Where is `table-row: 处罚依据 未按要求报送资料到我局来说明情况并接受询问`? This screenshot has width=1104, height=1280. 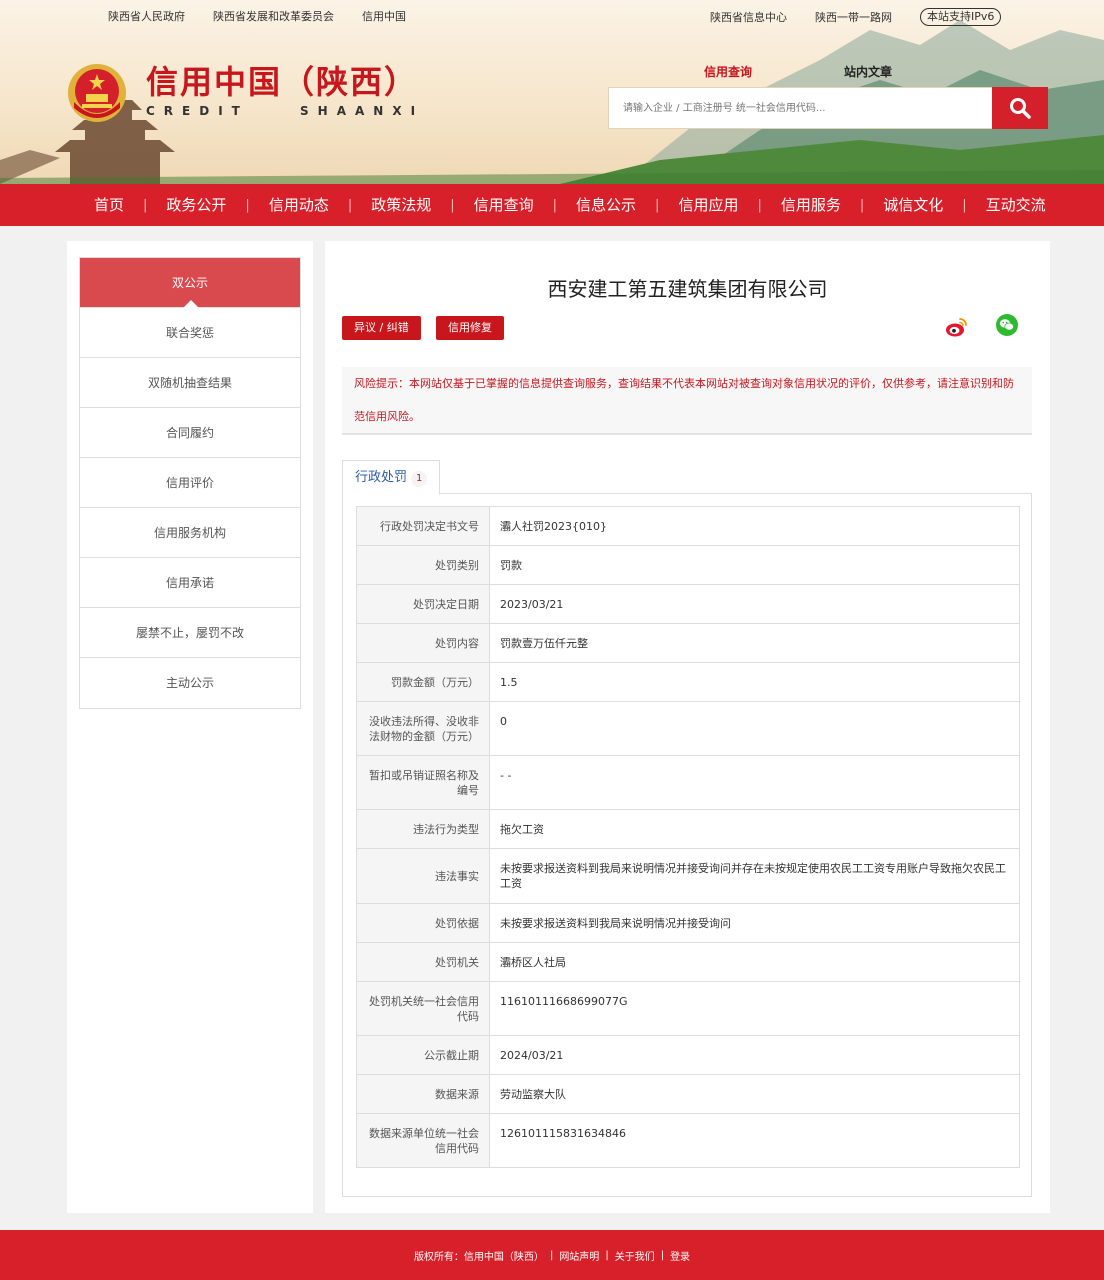
table-row: 处罚依据 未按要求报送资料到我局来说明情况并接受询问 is located at coordinates (688, 923).